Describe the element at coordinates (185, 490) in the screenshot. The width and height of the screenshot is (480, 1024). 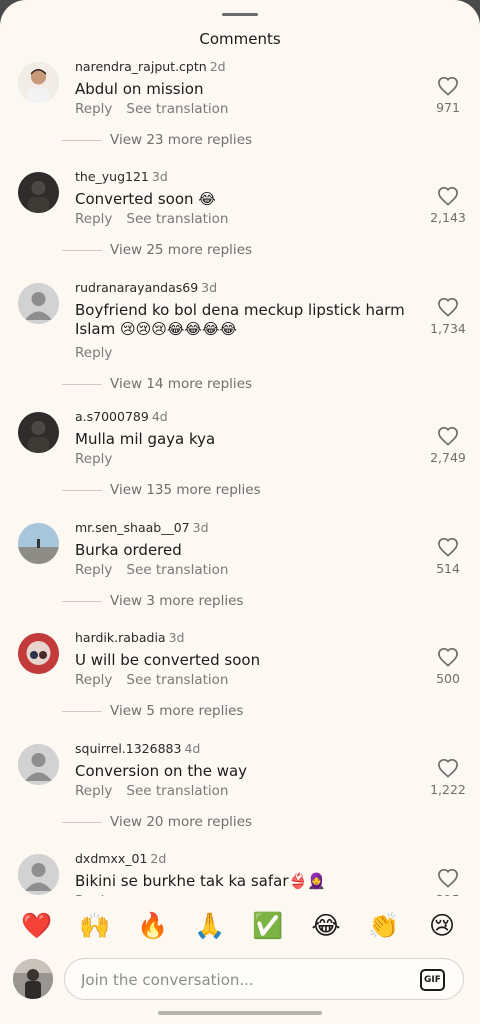
I see `view-replies-label: View 135 more replies` at that location.